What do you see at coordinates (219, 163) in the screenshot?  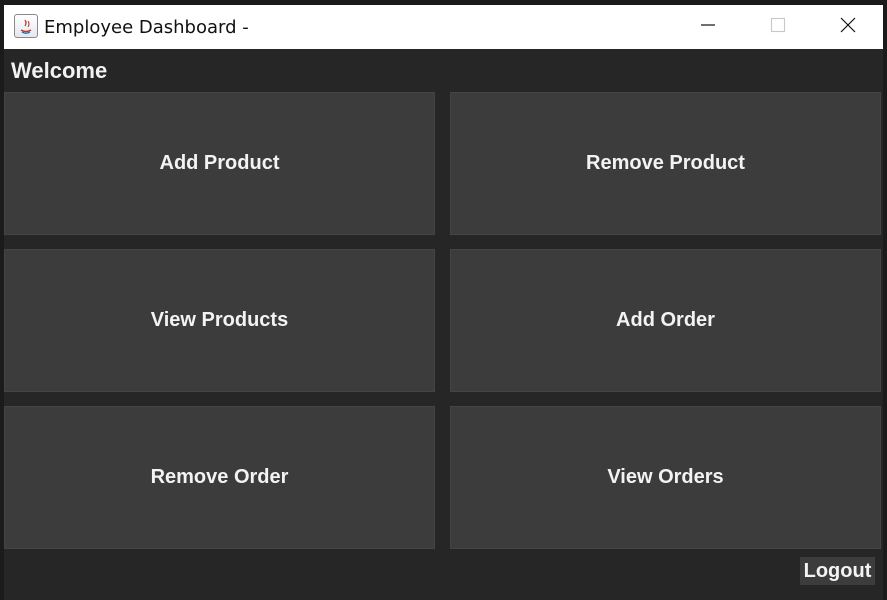 I see `add-product-button: Add Product` at bounding box center [219, 163].